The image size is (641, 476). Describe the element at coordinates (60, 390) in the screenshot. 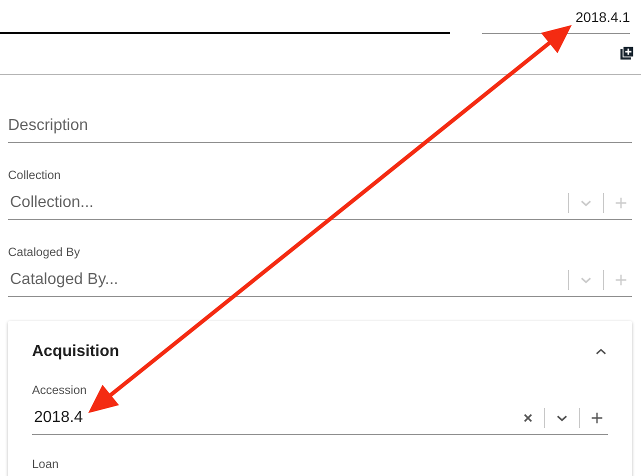

I see `field-label: Accession` at that location.